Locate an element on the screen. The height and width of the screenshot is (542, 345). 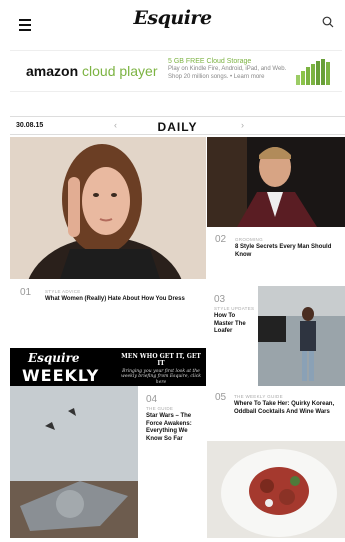
story-kicker: THE GUIDE is located at coordinates (160, 408).